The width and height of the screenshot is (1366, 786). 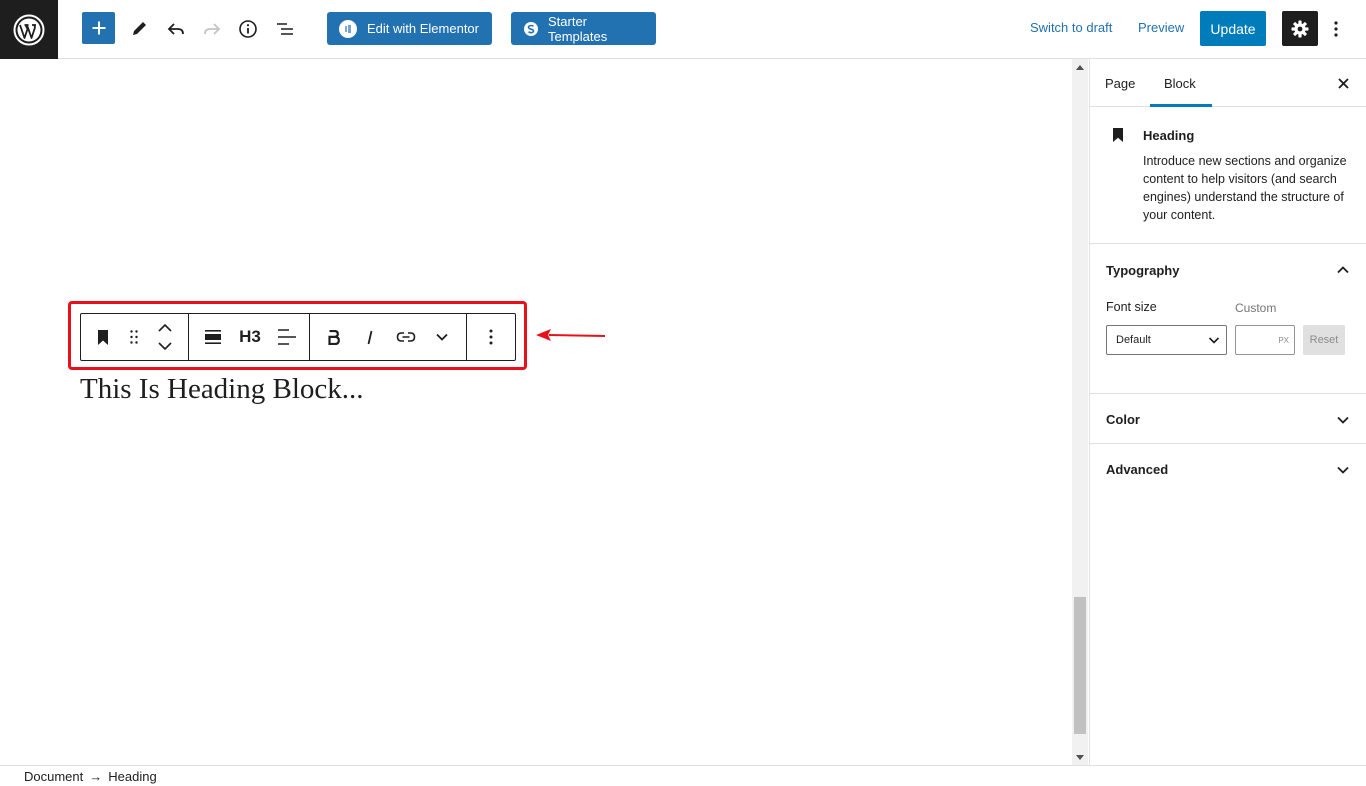 I want to click on undo-icon, so click(x=175, y=29).